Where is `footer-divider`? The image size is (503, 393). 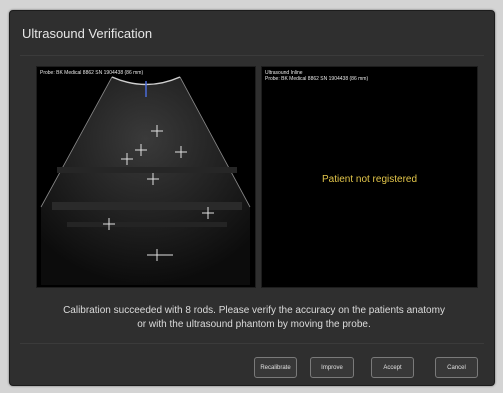
footer-divider is located at coordinates (252, 343).